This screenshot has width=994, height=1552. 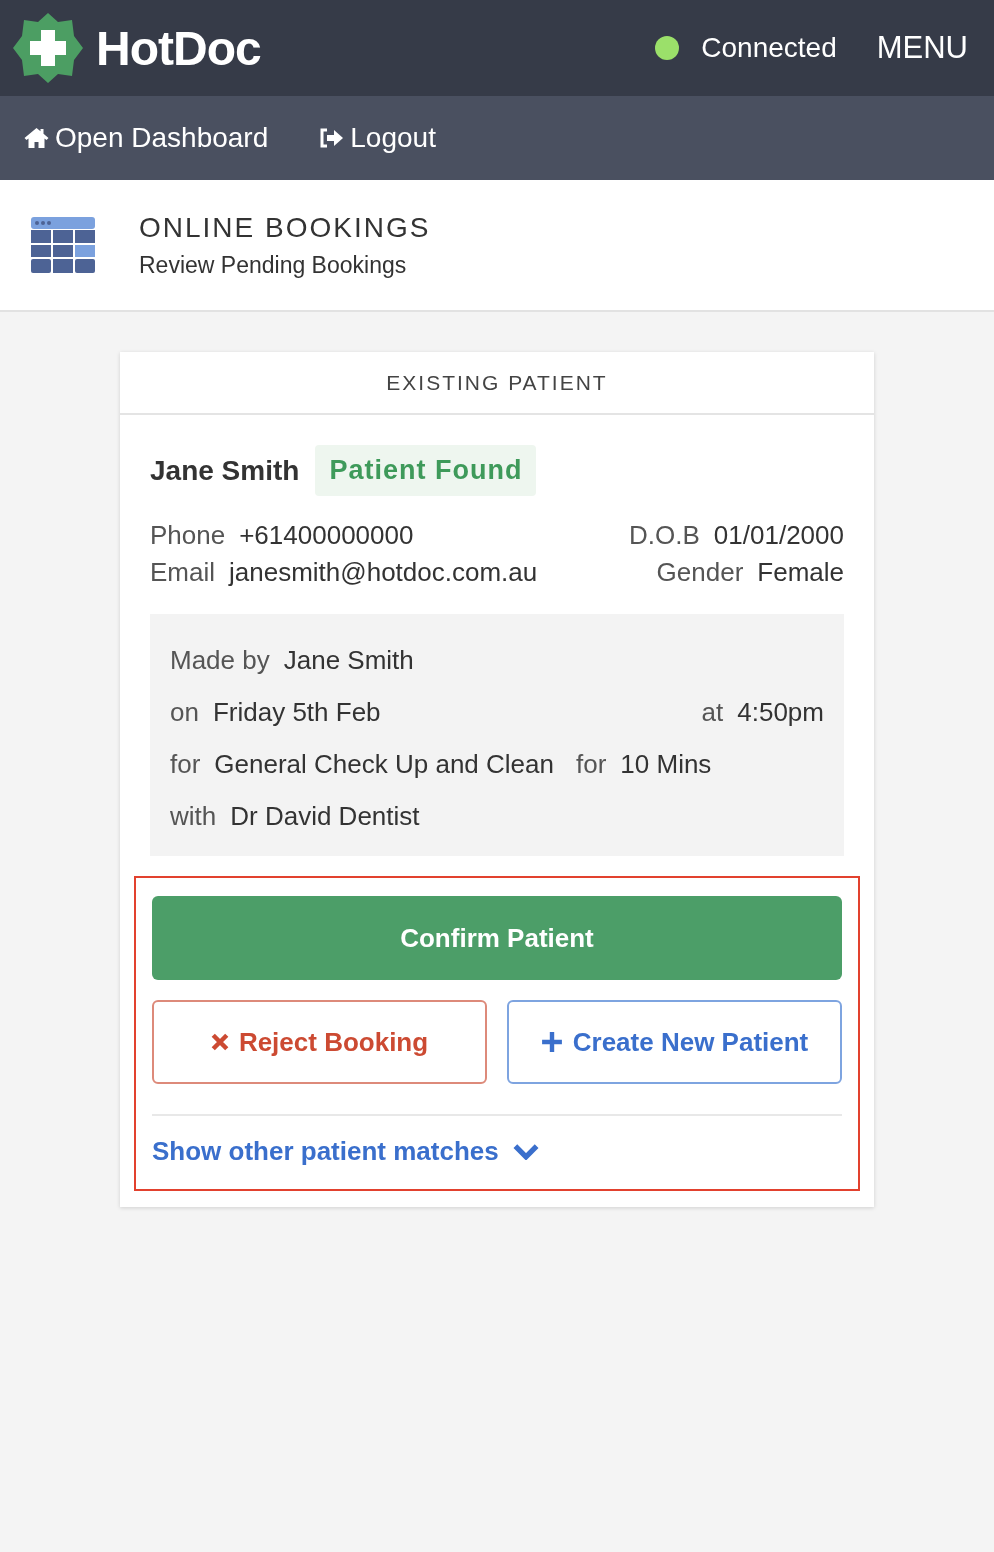 What do you see at coordinates (497, 383) in the screenshot?
I see `card-title: EXISTING PATIENT` at bounding box center [497, 383].